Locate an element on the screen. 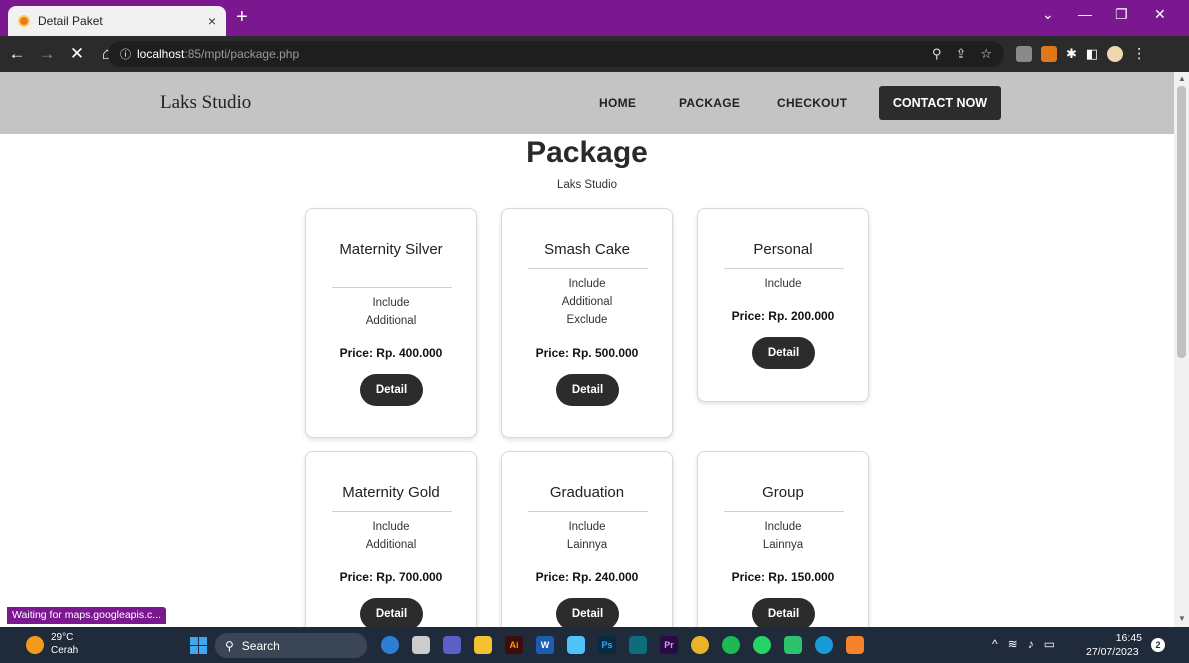 The width and height of the screenshot is (1189, 663). bookmark-star-icon: ☆ is located at coordinates (986, 54).